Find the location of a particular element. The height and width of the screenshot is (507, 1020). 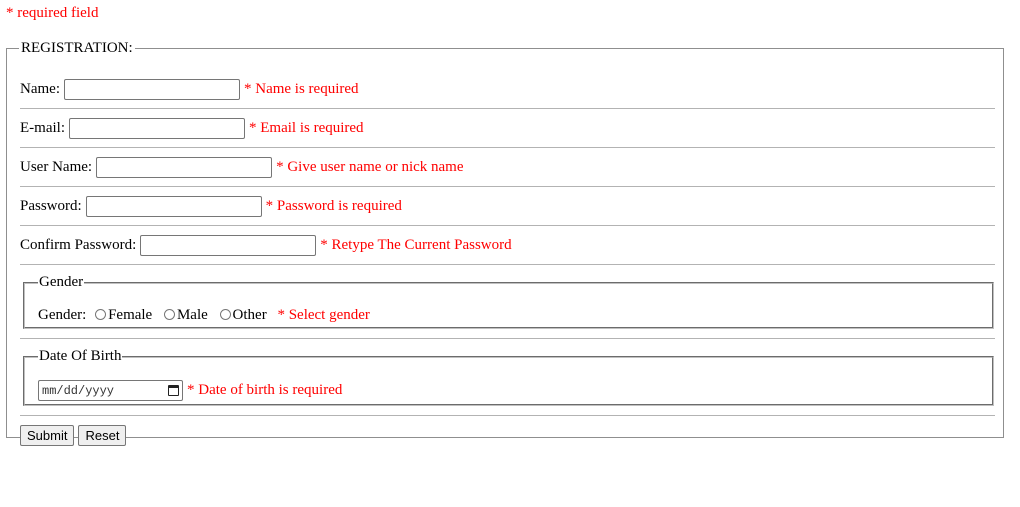

name-input is located at coordinates (151, 89).